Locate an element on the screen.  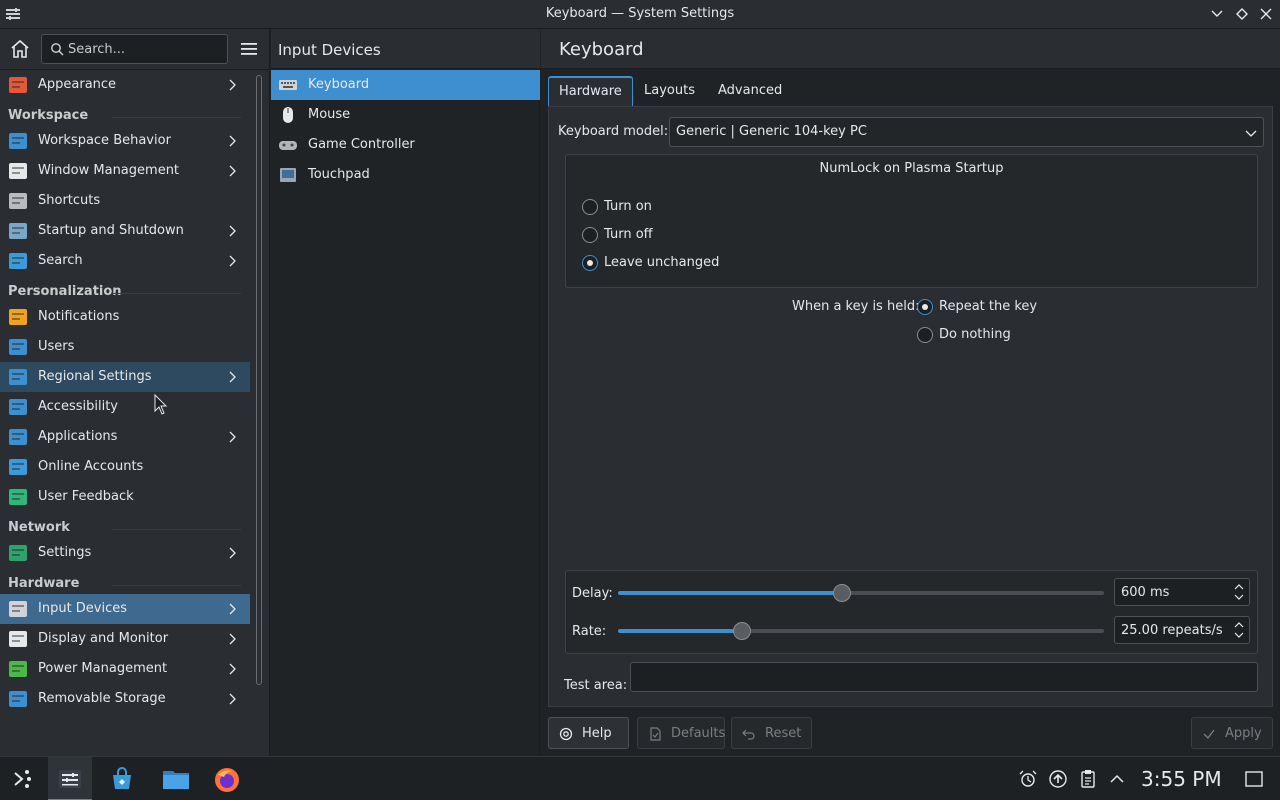
rate-spinbox: 25.00 repeats/s is located at coordinates (1182, 630).